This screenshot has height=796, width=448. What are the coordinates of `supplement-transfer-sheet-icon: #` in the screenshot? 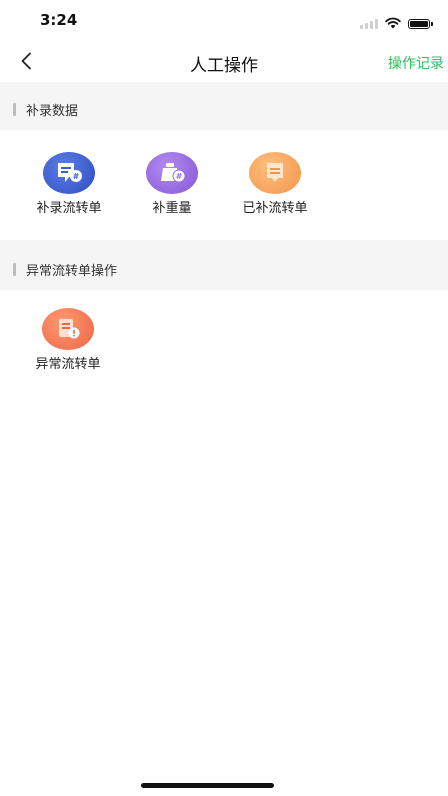 It's located at (69, 173).